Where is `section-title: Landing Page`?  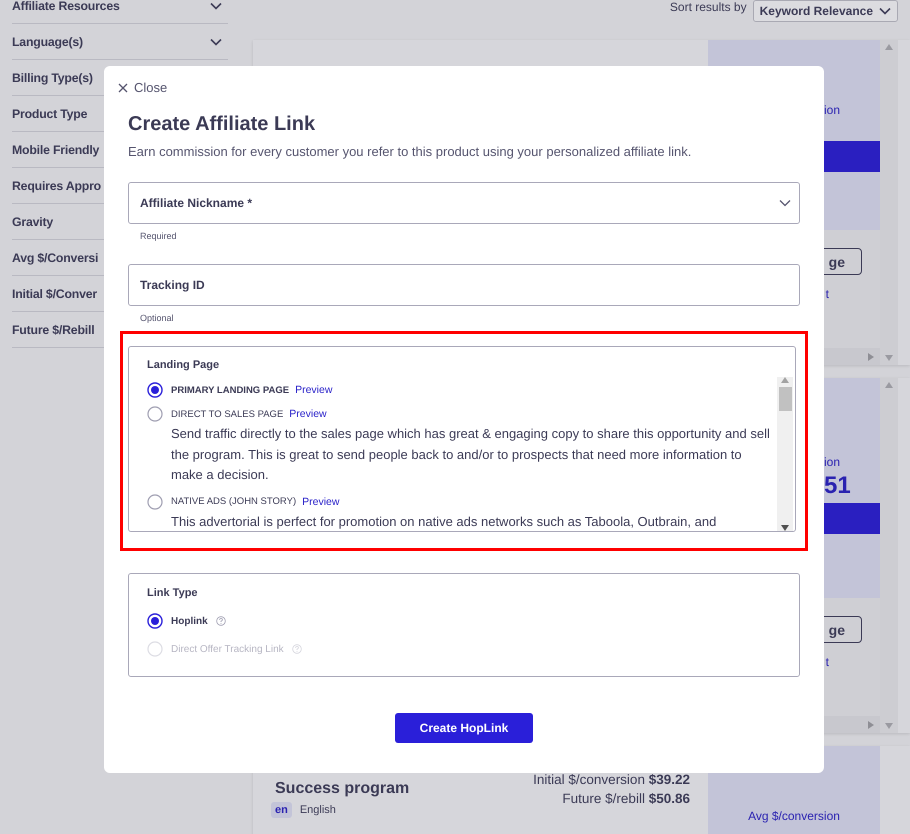 section-title: Landing Page is located at coordinates (183, 365).